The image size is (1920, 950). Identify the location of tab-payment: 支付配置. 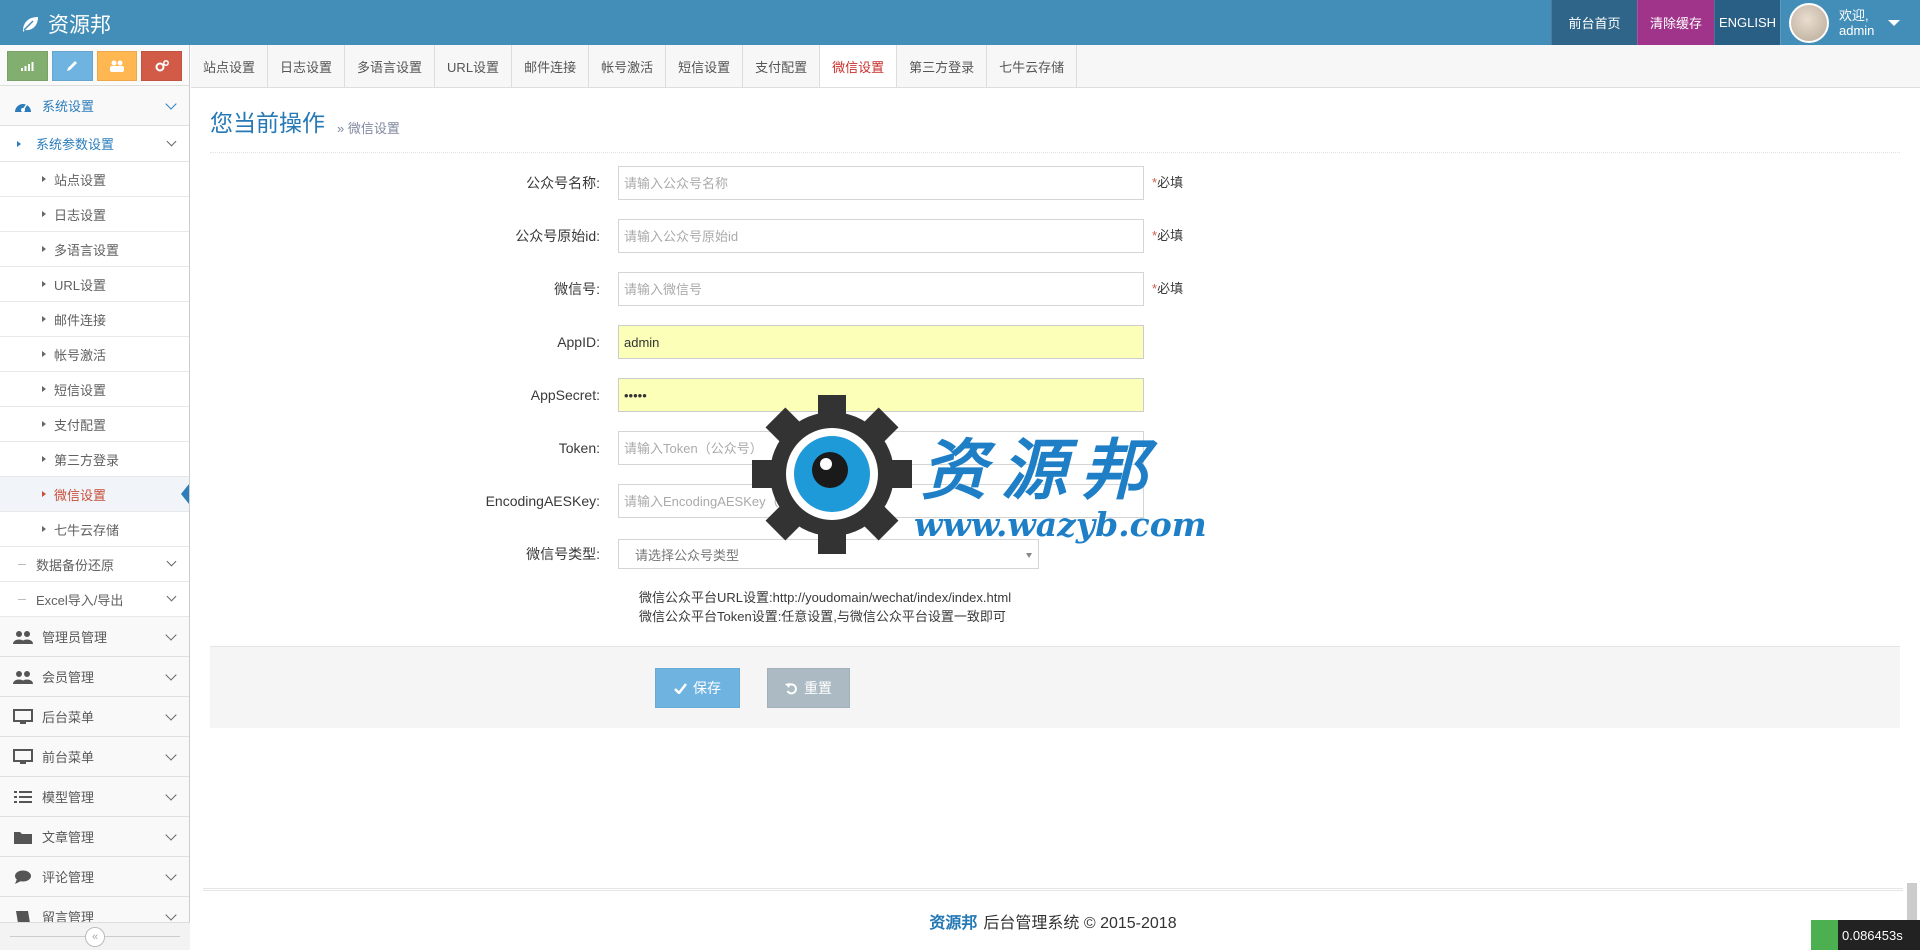
(782, 66).